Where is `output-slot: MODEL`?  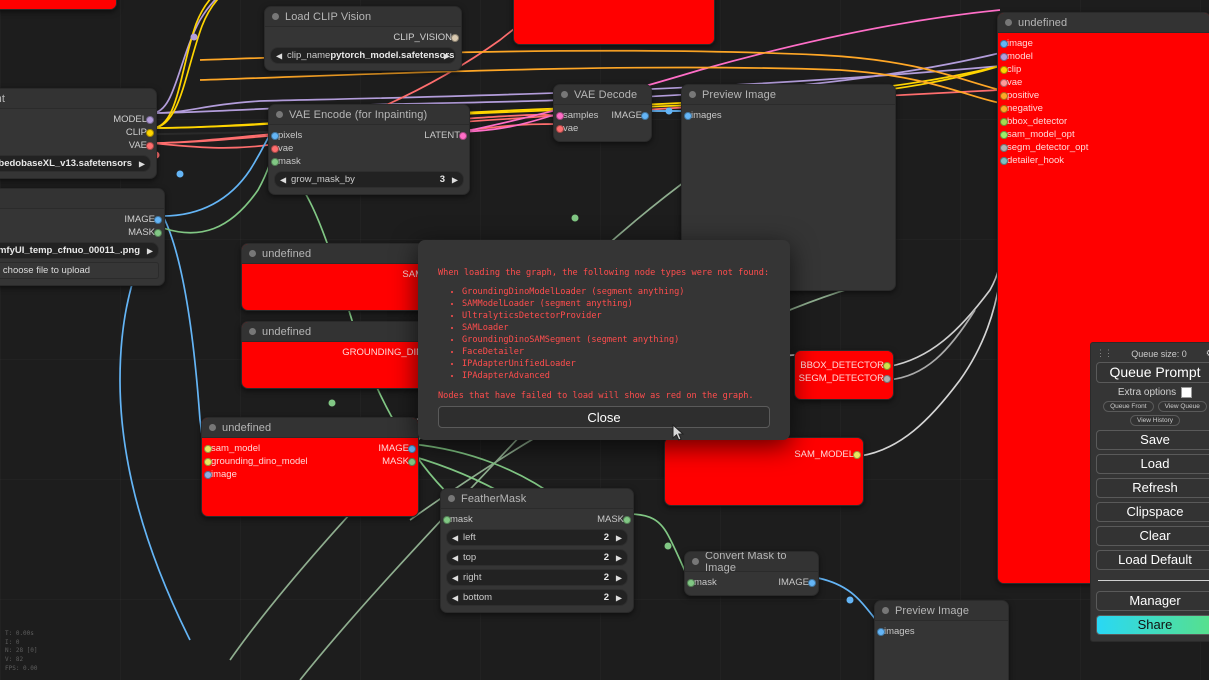
output-slot: MODEL is located at coordinates (78, 119).